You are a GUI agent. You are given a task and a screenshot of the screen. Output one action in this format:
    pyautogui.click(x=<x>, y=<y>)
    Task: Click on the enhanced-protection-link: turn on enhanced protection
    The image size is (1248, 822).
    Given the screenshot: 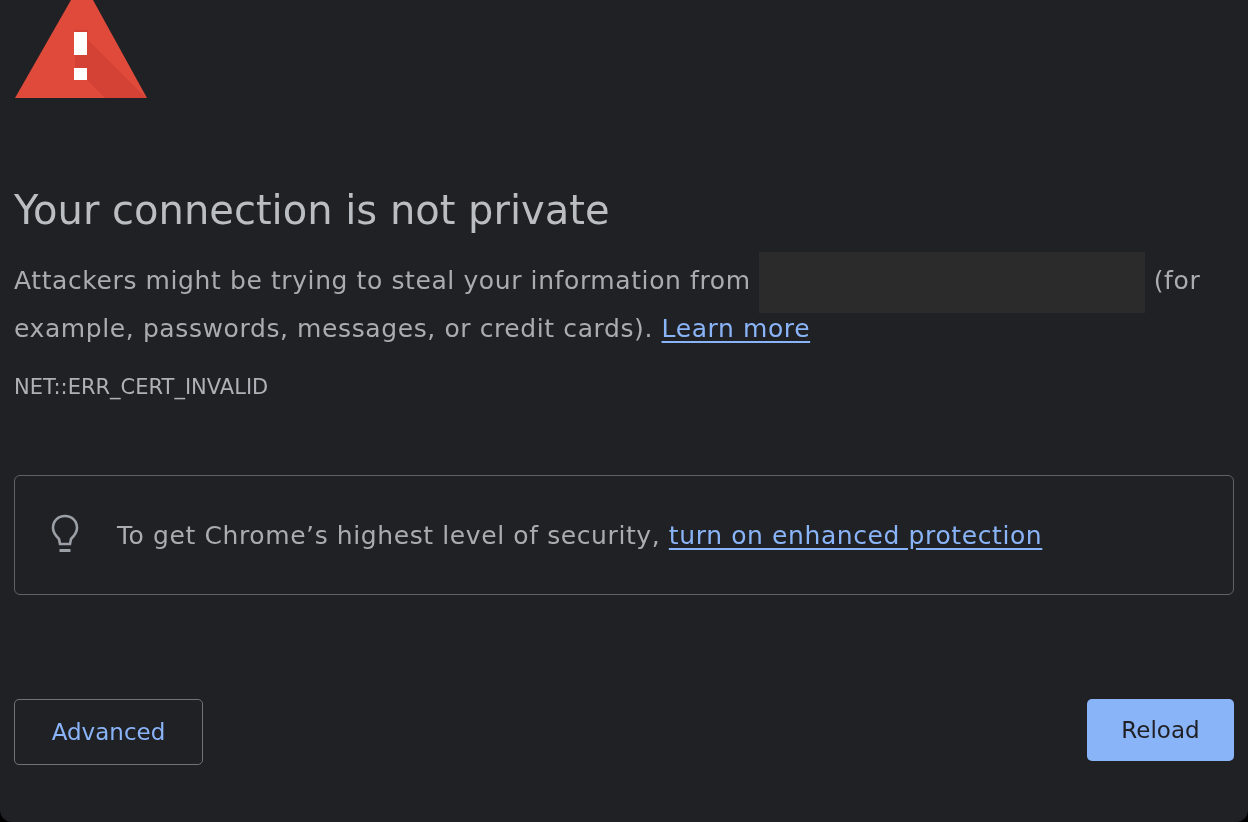 What is the action you would take?
    pyautogui.click(x=855, y=535)
    